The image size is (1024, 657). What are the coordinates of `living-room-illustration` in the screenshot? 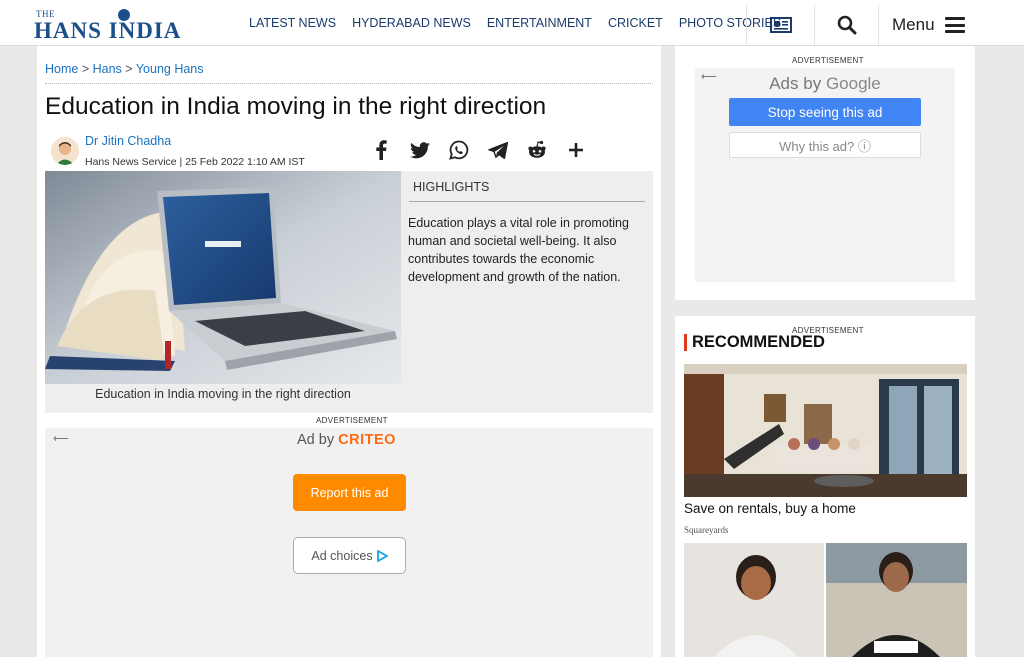 It's located at (825, 430).